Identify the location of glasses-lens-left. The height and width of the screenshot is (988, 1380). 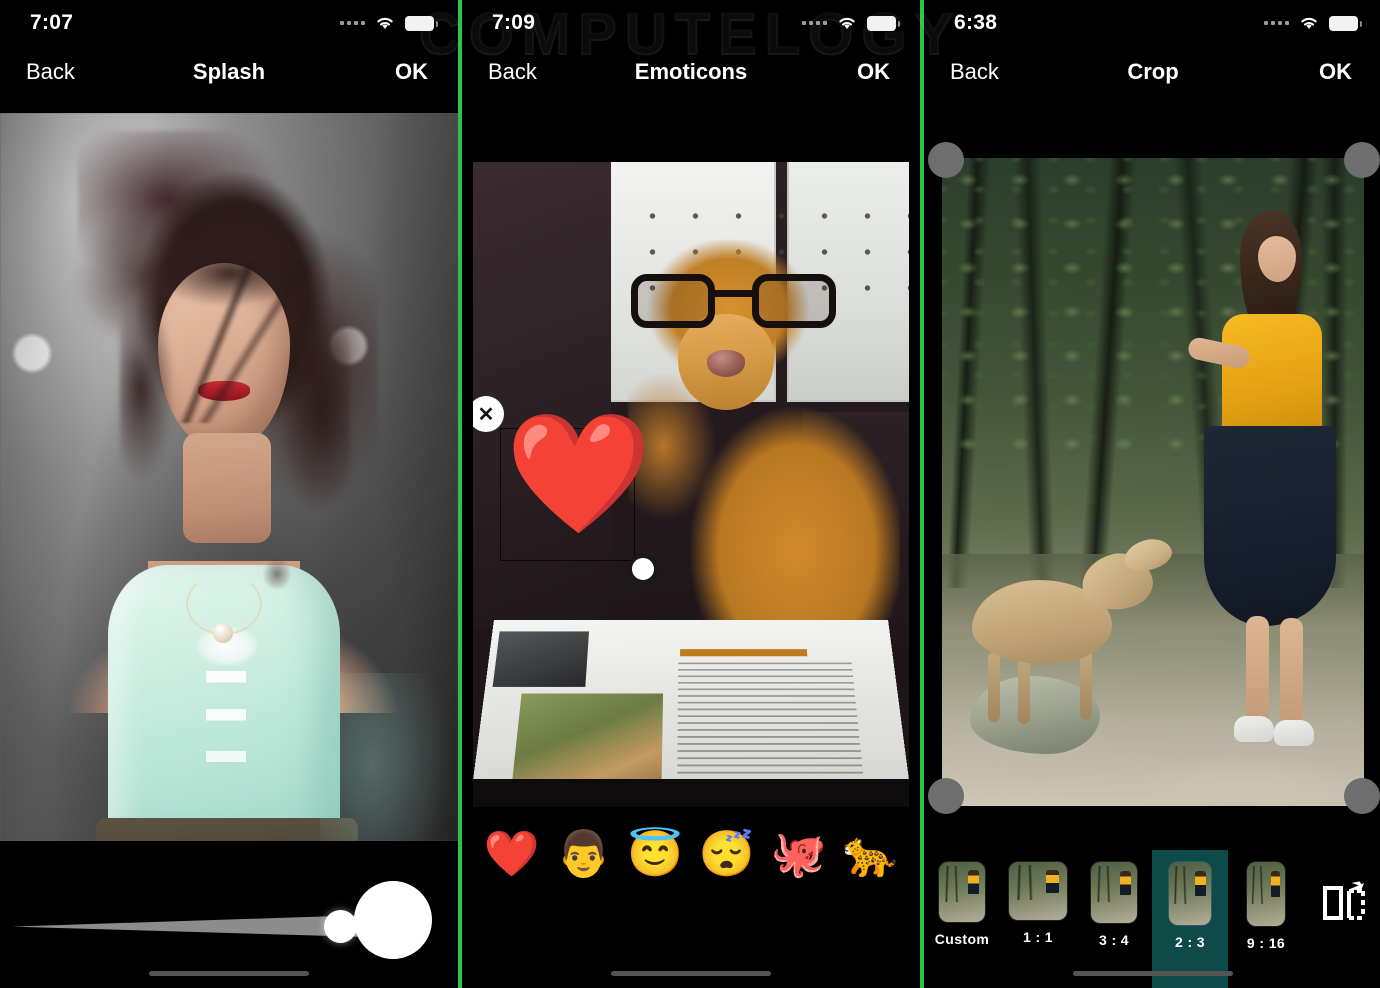
(673, 301).